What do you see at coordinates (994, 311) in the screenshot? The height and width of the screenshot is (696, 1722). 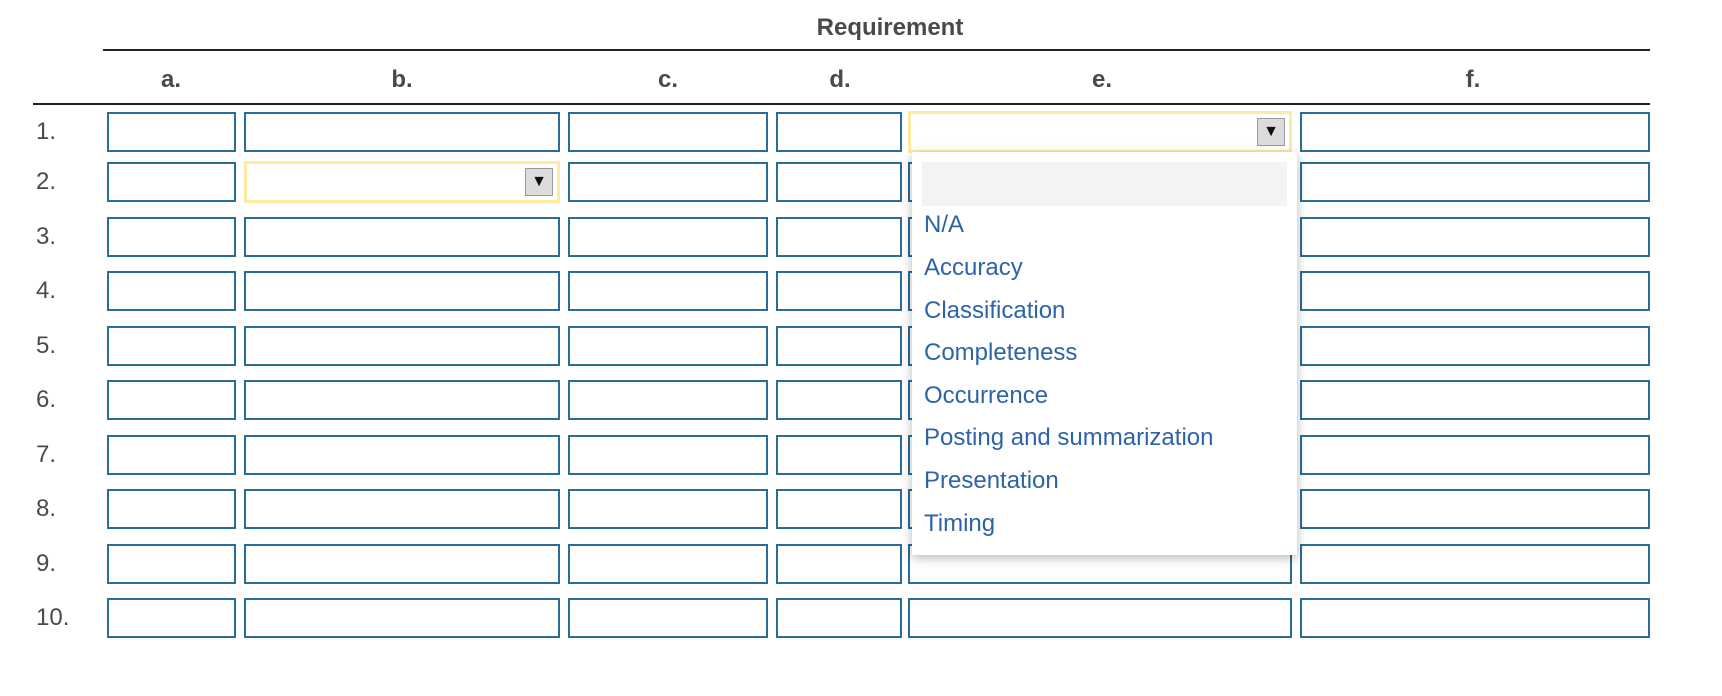 I see `dropdown-option-classification: Classification` at bounding box center [994, 311].